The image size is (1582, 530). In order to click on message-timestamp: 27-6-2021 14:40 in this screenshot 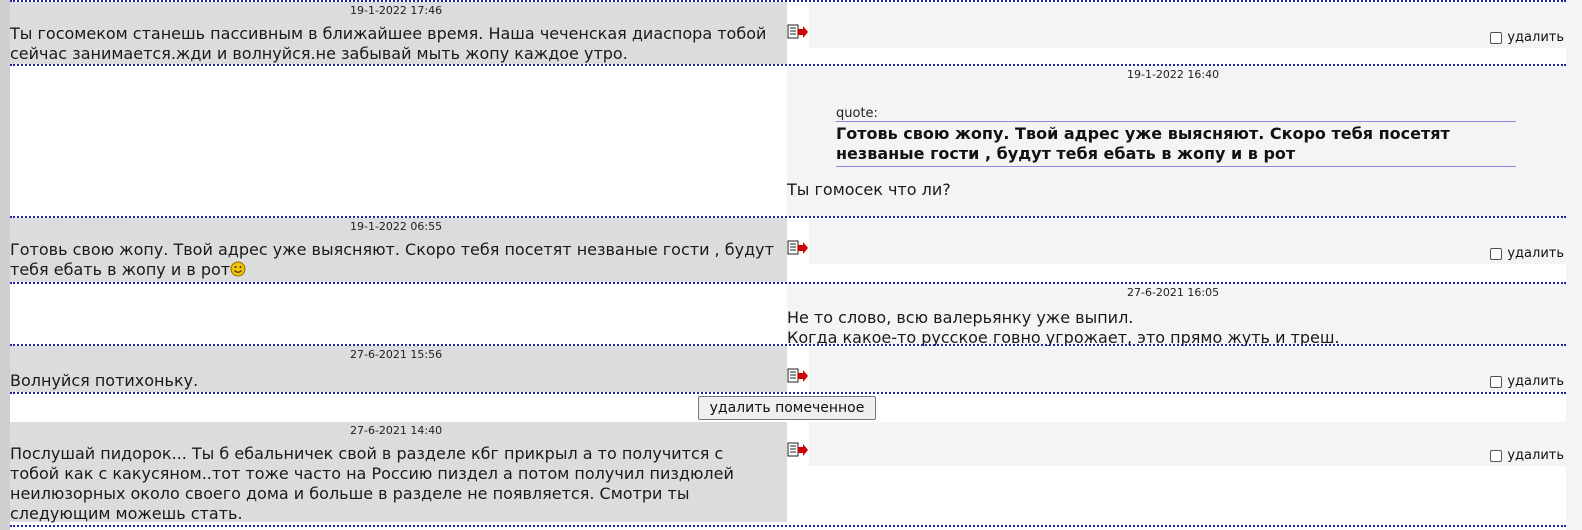, I will do `click(396, 430)`.